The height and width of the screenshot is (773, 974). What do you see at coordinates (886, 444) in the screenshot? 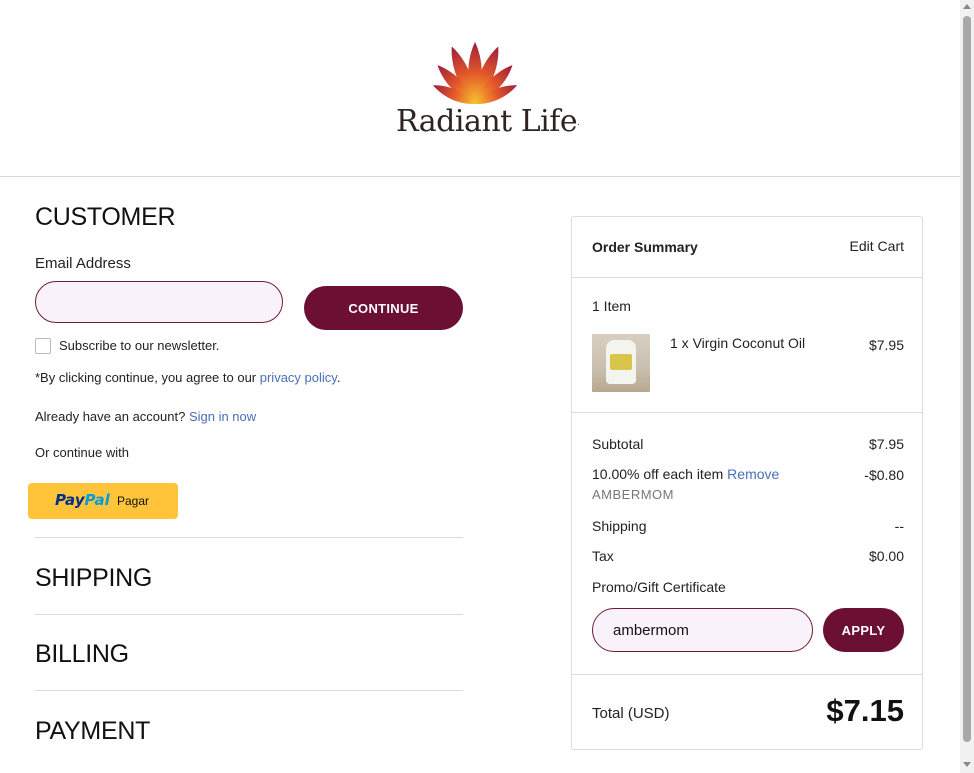
I see `subtotal-value: $7.95` at bounding box center [886, 444].